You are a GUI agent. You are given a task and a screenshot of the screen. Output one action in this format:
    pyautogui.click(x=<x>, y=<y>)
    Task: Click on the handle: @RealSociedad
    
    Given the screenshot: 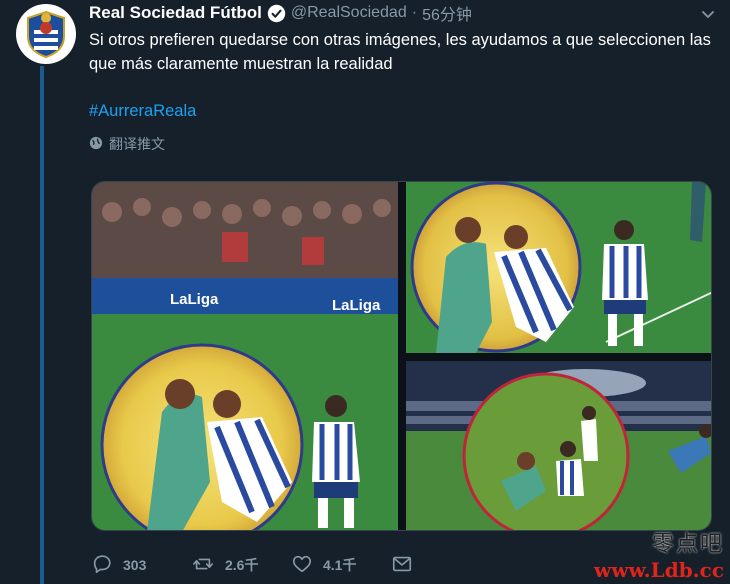 What is the action you would take?
    pyautogui.click(x=349, y=13)
    